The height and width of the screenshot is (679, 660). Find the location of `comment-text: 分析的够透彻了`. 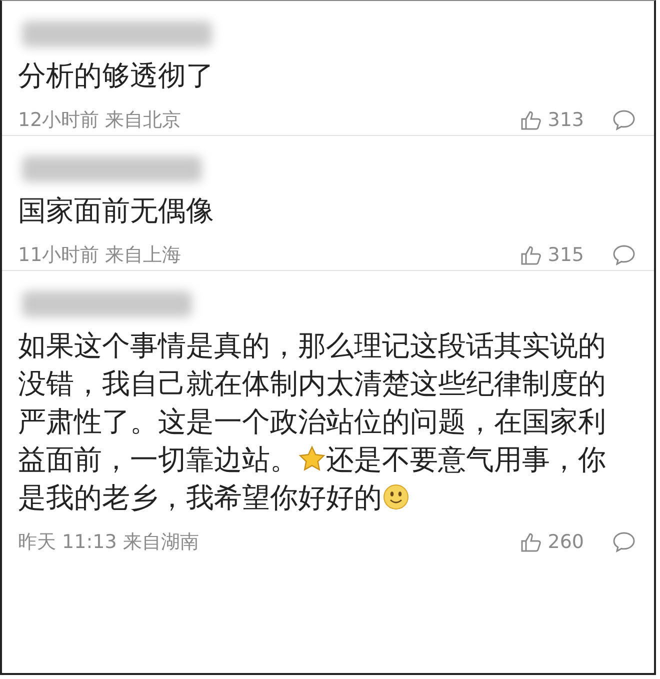

comment-text: 分析的够透彻了 is located at coordinates (116, 76).